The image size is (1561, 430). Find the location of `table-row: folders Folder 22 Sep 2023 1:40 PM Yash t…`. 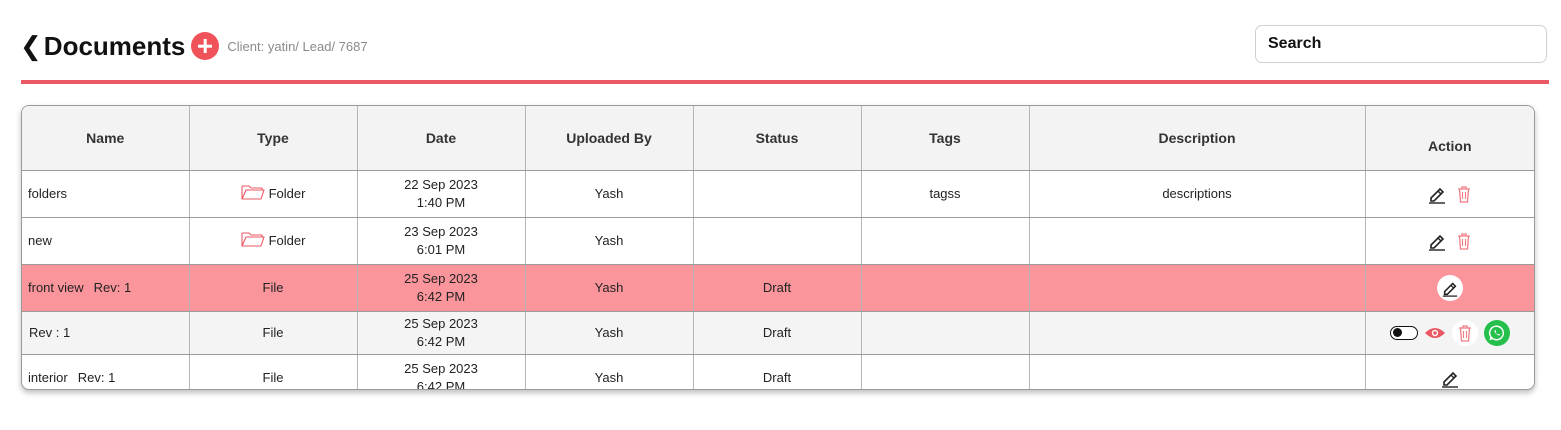

table-row: folders Folder 22 Sep 2023 1:40 PM Yash t… is located at coordinates (778, 194).